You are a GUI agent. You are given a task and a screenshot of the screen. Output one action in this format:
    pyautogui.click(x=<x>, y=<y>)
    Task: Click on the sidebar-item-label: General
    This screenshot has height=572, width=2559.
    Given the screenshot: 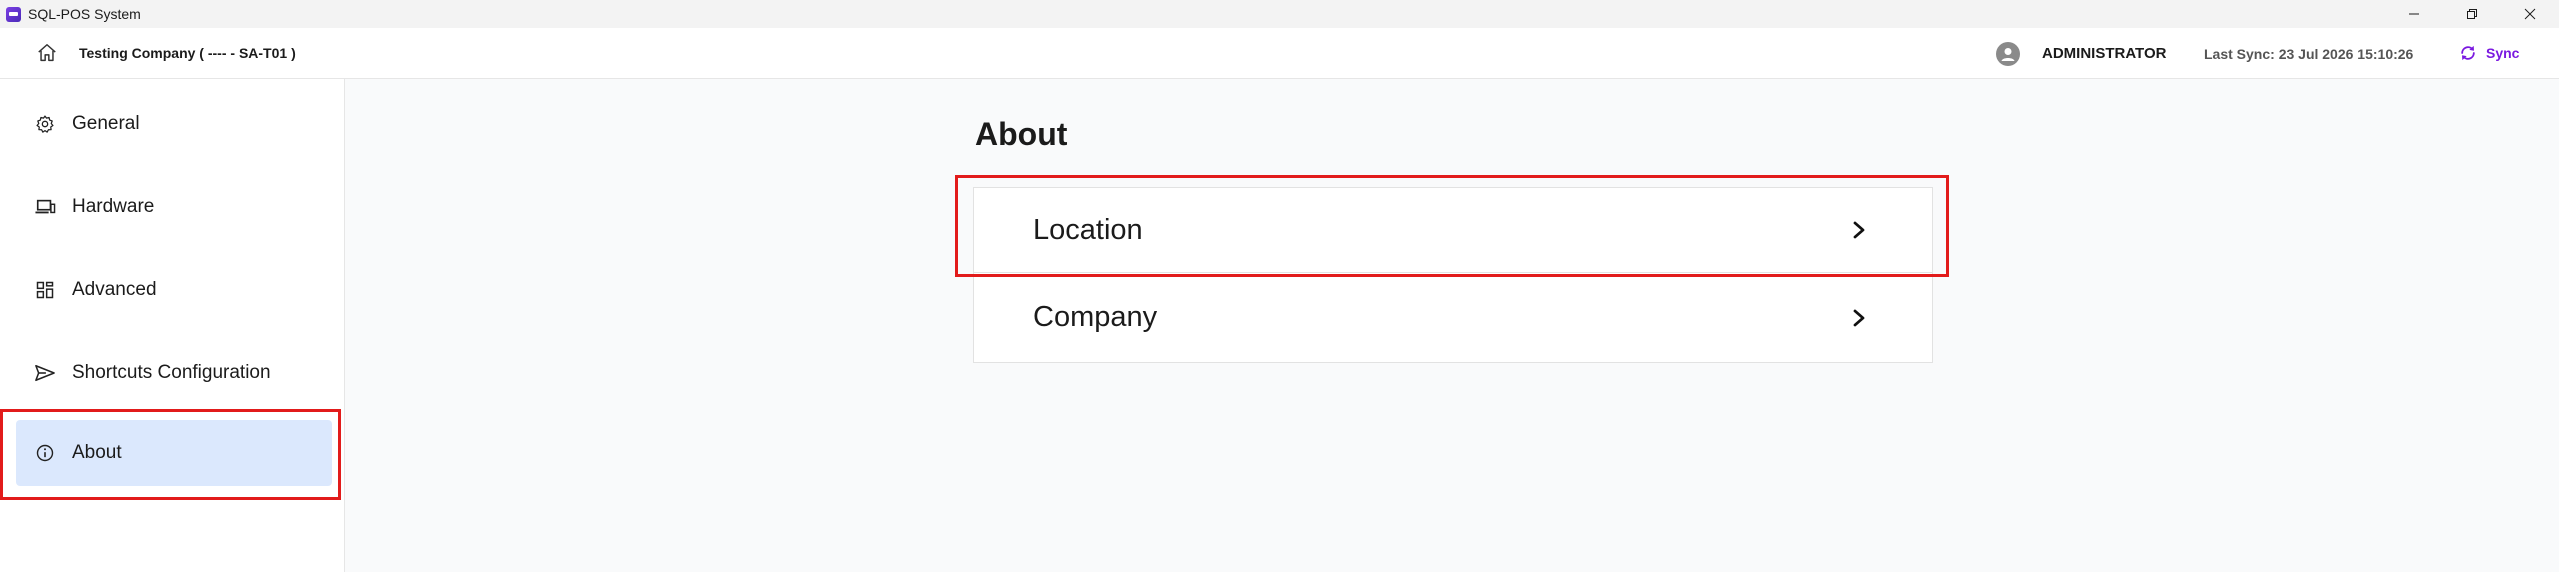 What is the action you would take?
    pyautogui.click(x=106, y=123)
    